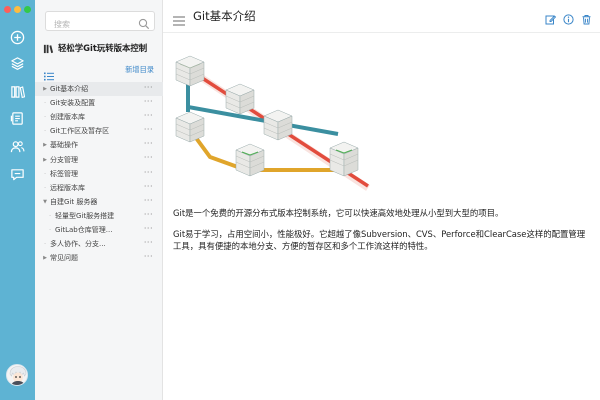  Describe the element at coordinates (49, 73) in the screenshot. I see `list-icon` at that location.